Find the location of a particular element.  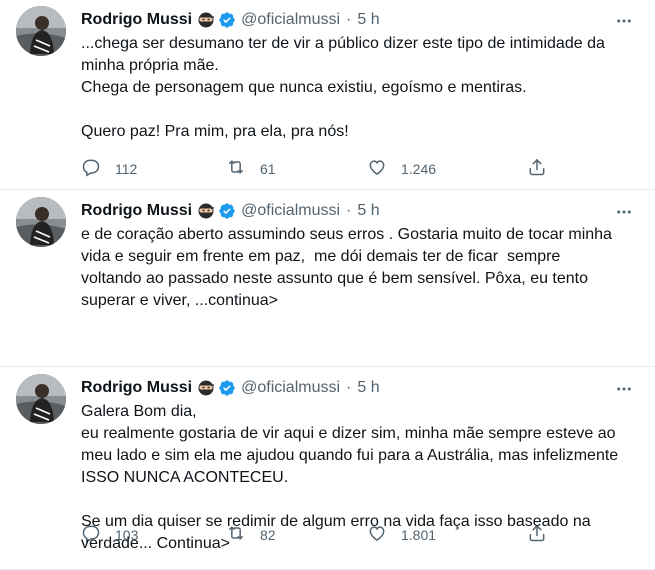

like-button: 1.246 is located at coordinates (401, 169).